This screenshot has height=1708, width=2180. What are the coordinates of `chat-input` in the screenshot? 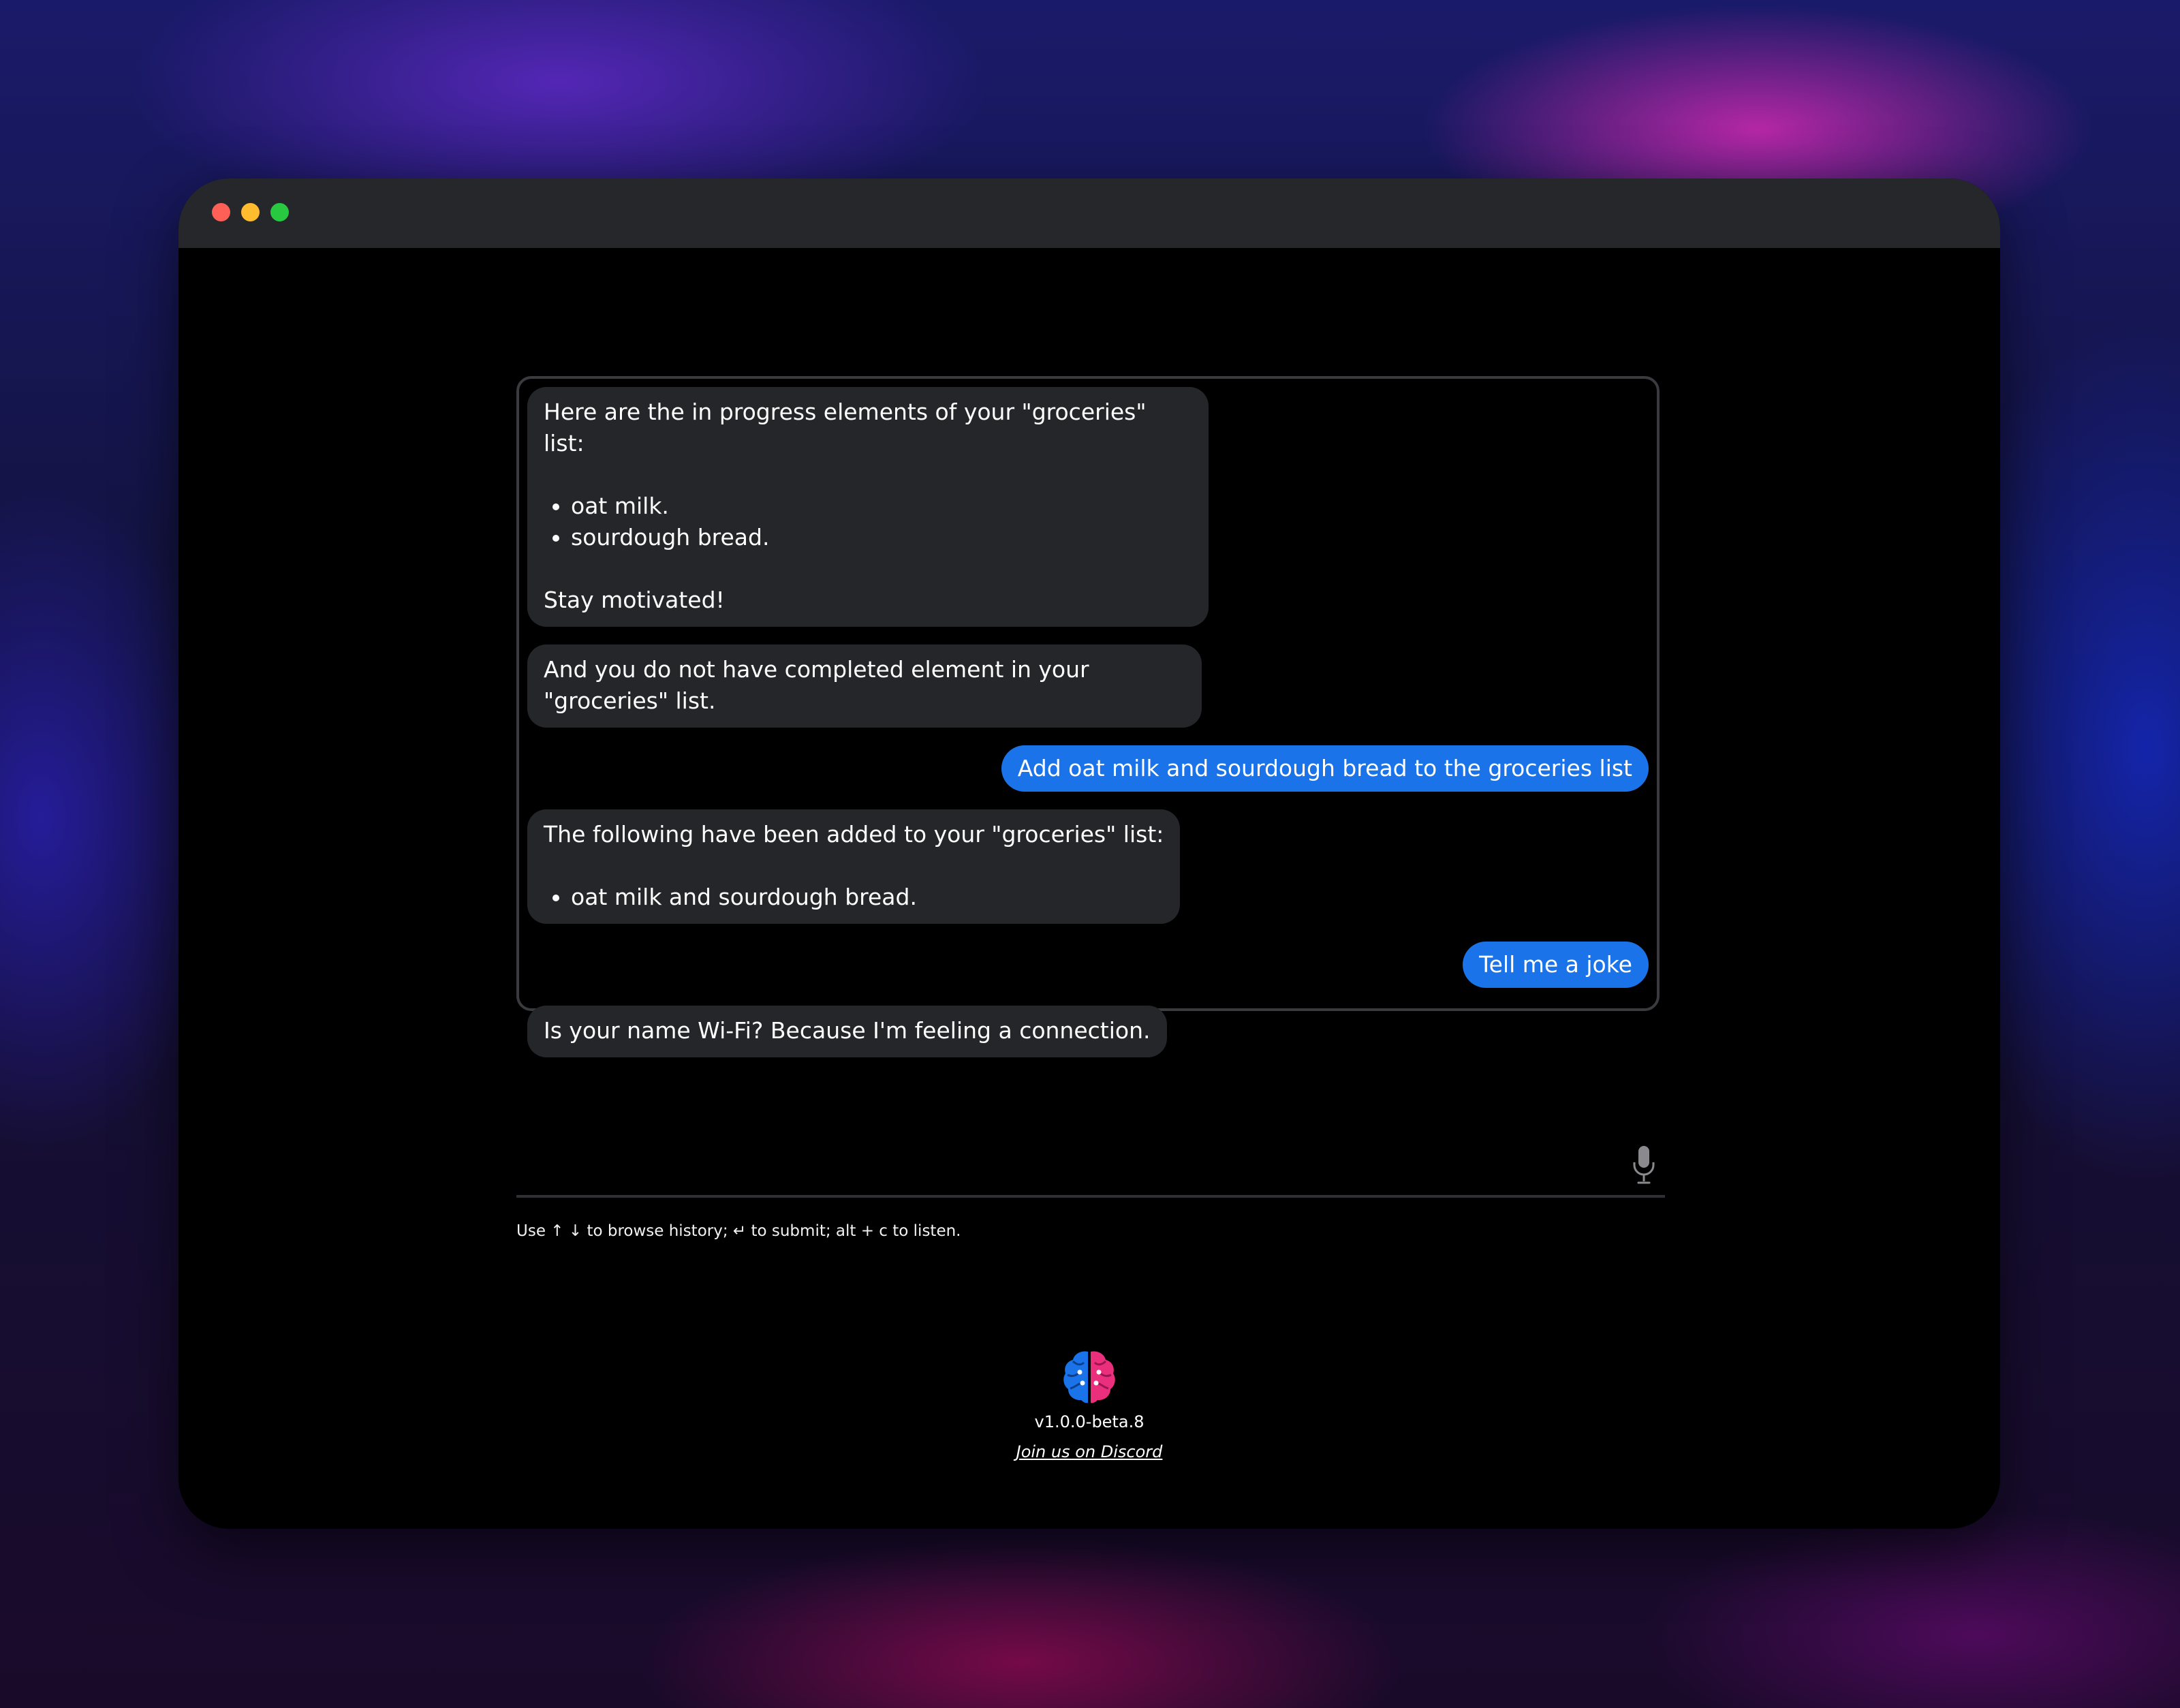 It's located at (1090, 1168).